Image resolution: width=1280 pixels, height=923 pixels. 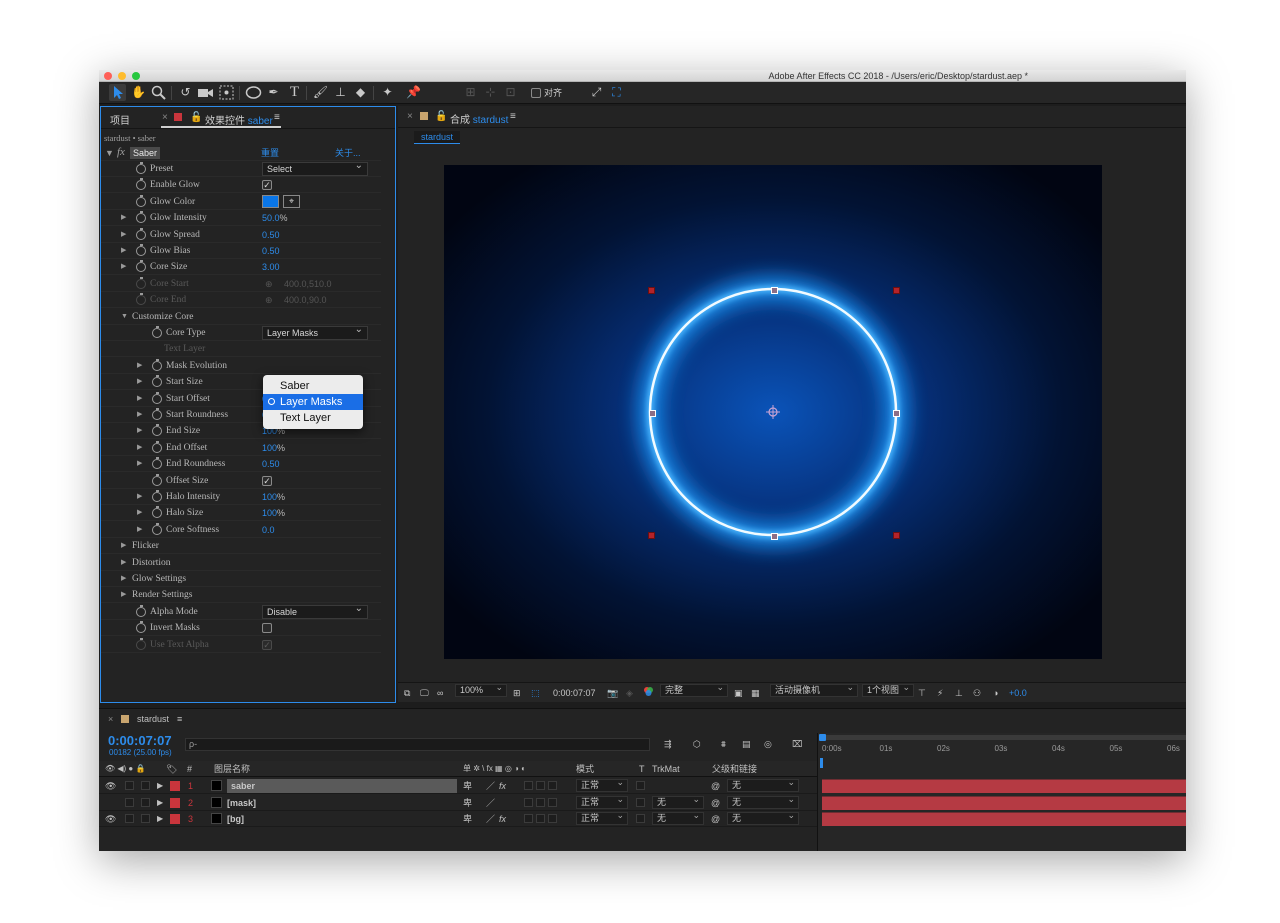 What do you see at coordinates (441, 116) in the screenshot?
I see `comp-lock-icon: 🔓` at bounding box center [441, 116].